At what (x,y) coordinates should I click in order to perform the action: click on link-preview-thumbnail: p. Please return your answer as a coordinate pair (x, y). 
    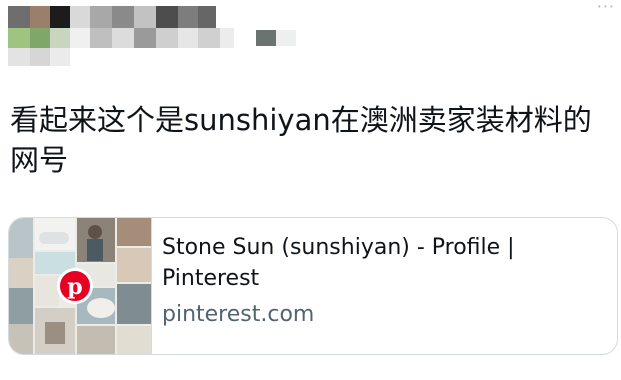
    Looking at the image, I should click on (80, 286).